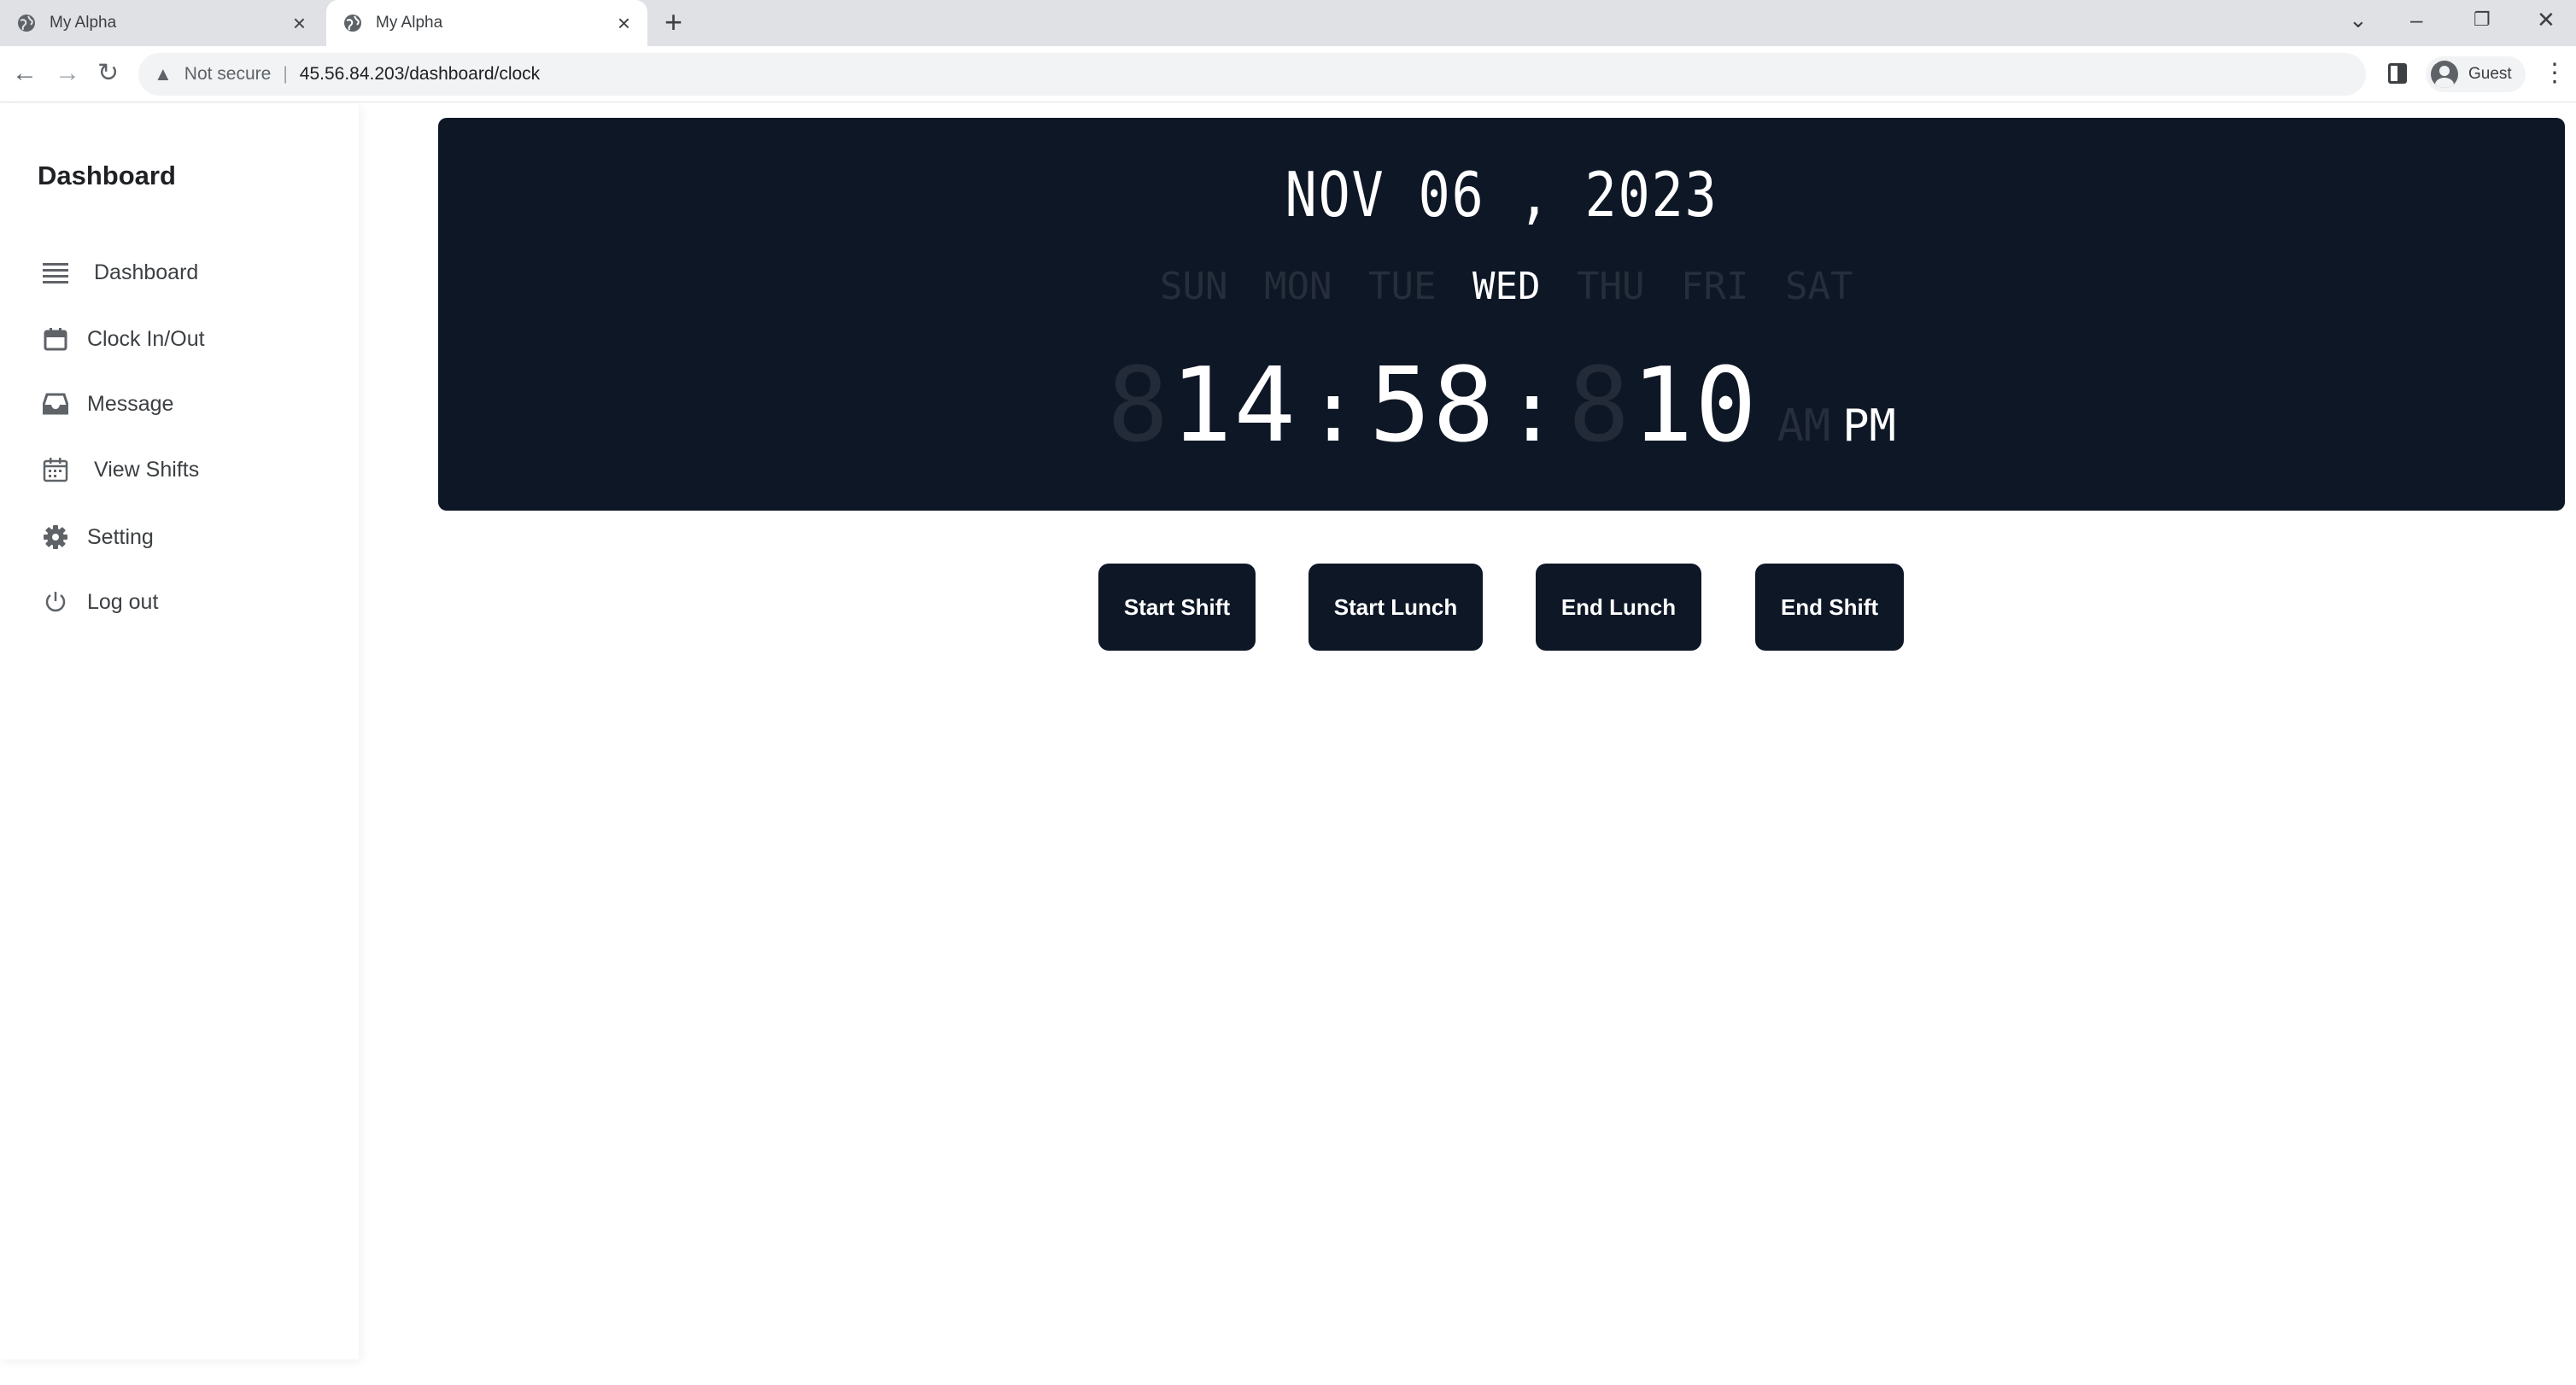 Image resolution: width=2576 pixels, height=1385 pixels. What do you see at coordinates (55, 537) in the screenshot?
I see `gear-icon` at bounding box center [55, 537].